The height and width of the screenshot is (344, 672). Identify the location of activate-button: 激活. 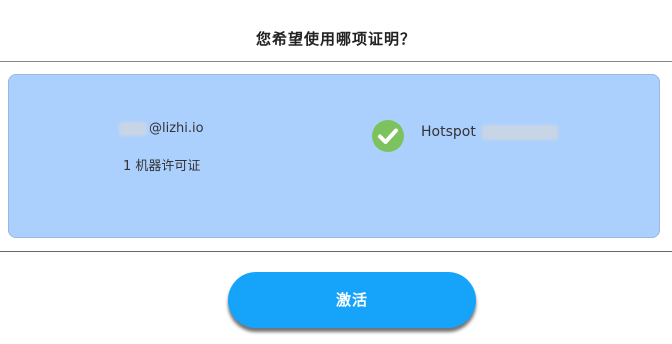
(352, 300).